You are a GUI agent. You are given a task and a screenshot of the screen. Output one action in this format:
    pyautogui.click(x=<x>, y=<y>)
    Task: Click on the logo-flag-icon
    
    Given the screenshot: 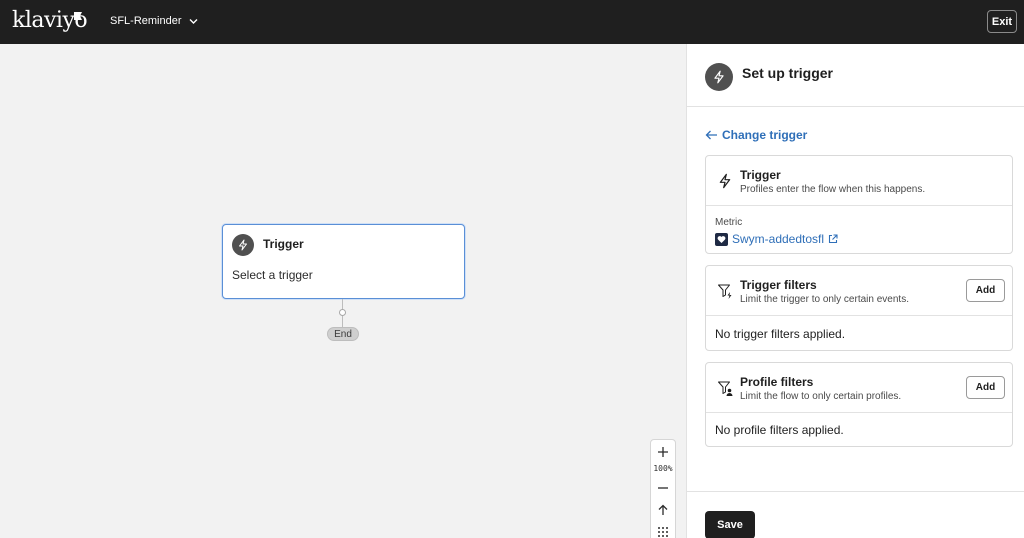 What is the action you would take?
    pyautogui.click(x=78, y=16)
    